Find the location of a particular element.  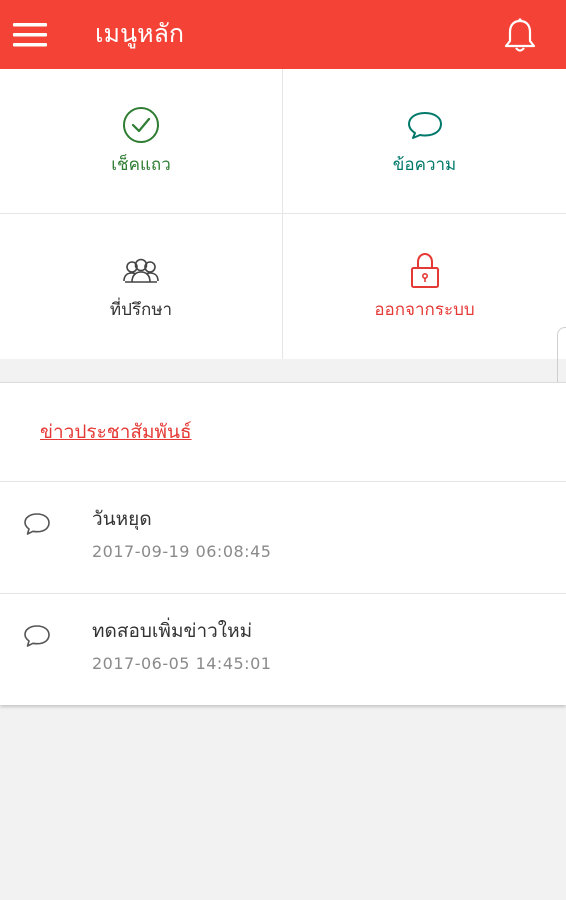

menu-item-logout: ออกจากระบบ is located at coordinates (424, 286).